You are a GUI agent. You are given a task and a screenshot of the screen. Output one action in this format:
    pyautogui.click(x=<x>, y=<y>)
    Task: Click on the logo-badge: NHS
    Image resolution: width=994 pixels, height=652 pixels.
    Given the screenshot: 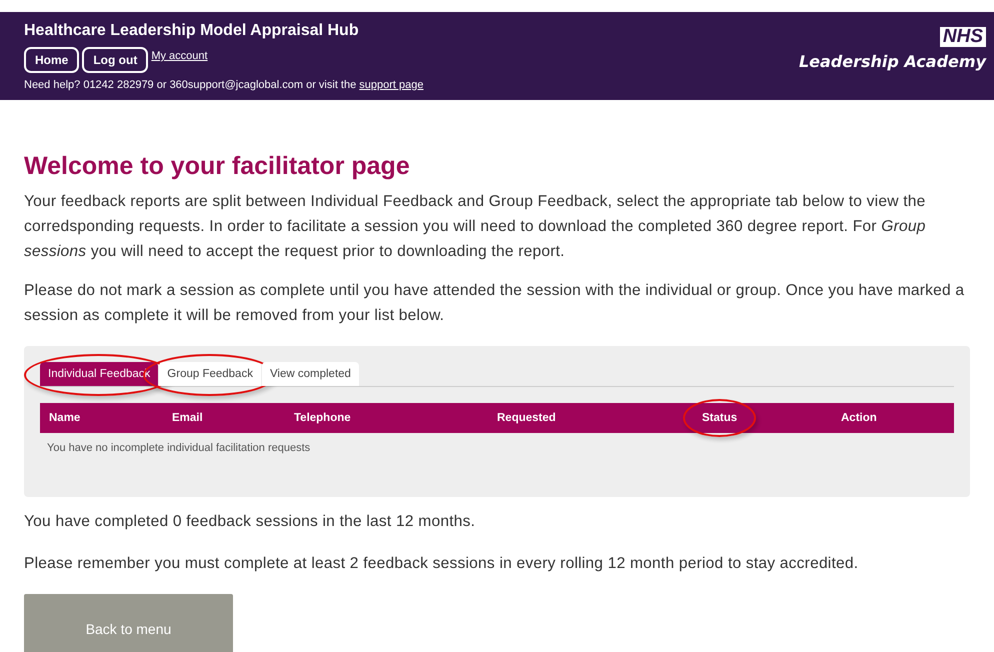 What is the action you would take?
    pyautogui.click(x=963, y=37)
    